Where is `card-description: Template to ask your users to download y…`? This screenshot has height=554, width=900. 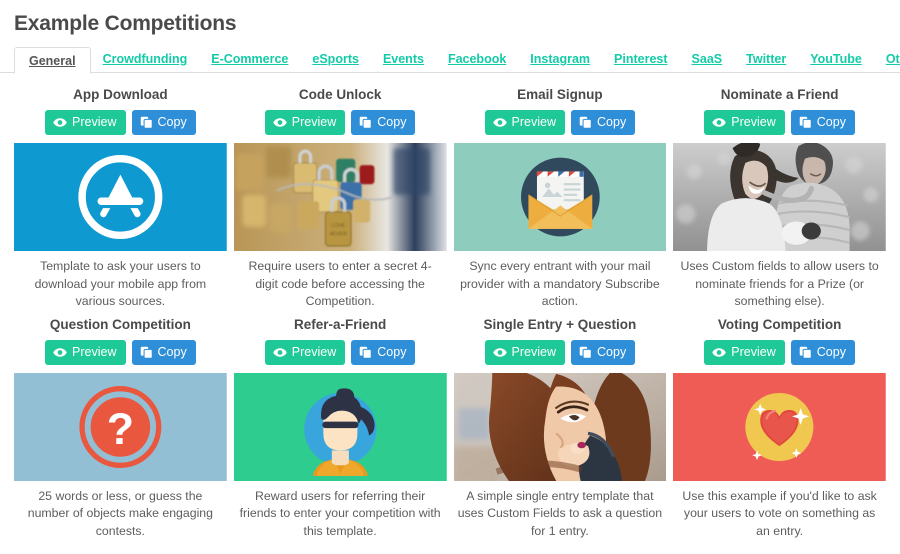
card-description: Template to ask your users to download y… is located at coordinates (120, 283).